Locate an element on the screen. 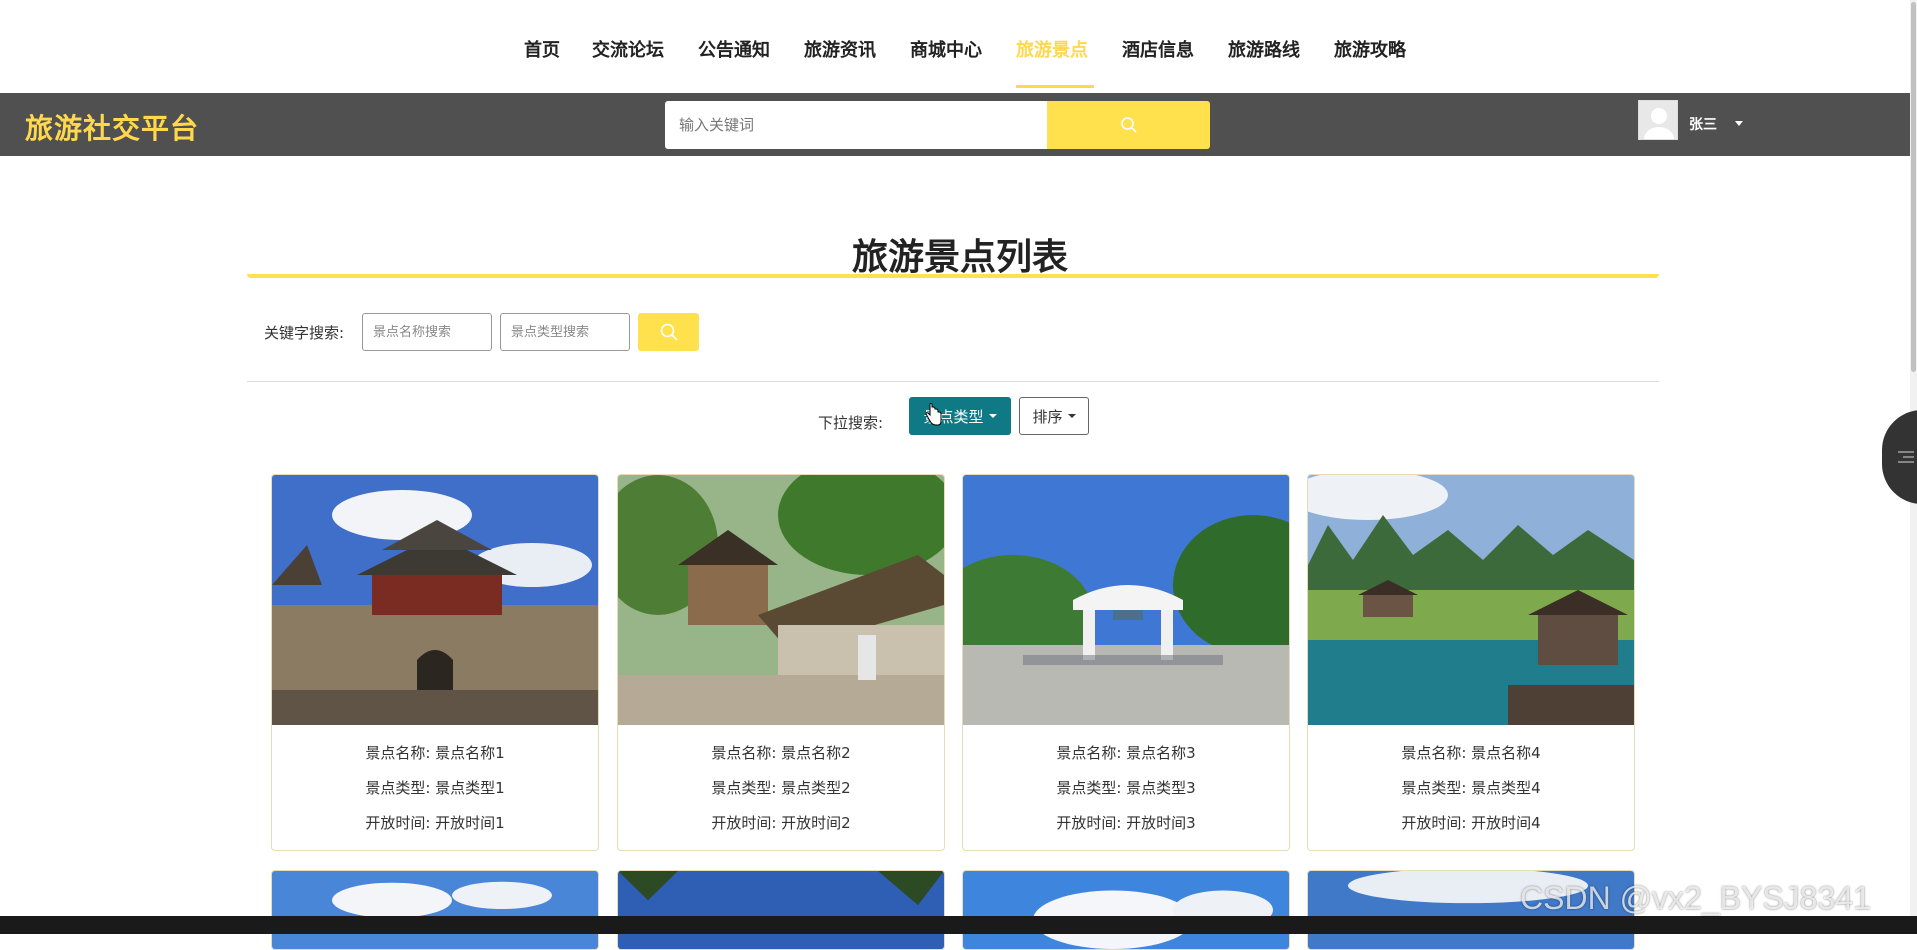 The image size is (1917, 950). attraction-info: 景点名称: 景点名称3 景点类型: 景点类型3 开放时间: 开放时间3 is located at coordinates (1126, 797).